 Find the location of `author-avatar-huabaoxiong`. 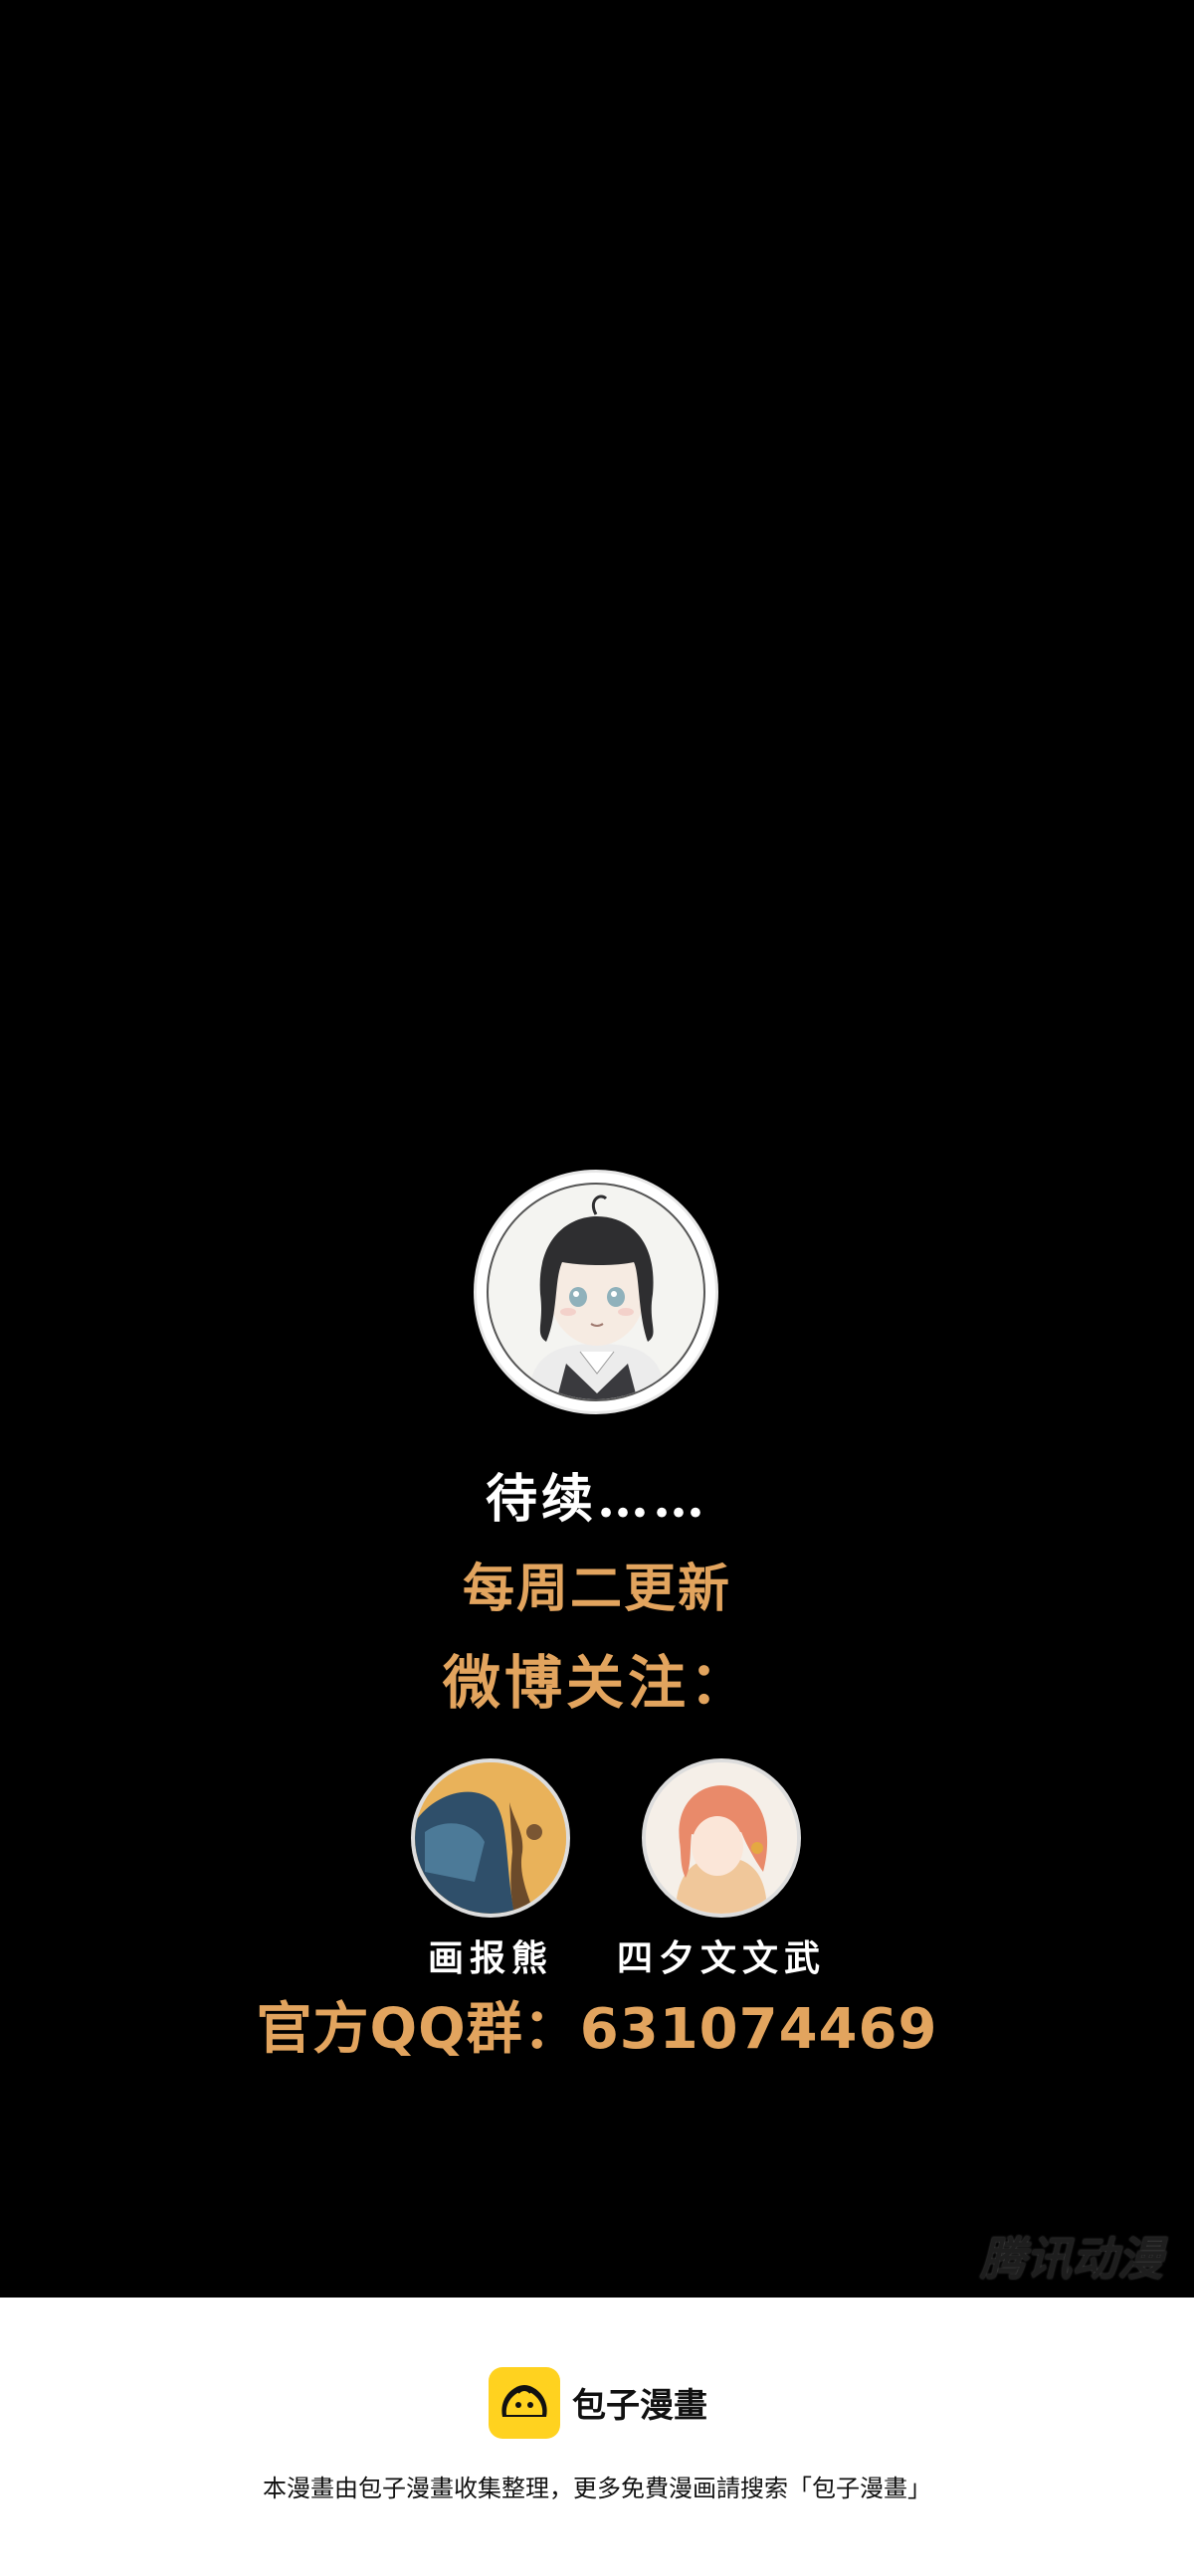

author-avatar-huabaoxiong is located at coordinates (490, 1838).